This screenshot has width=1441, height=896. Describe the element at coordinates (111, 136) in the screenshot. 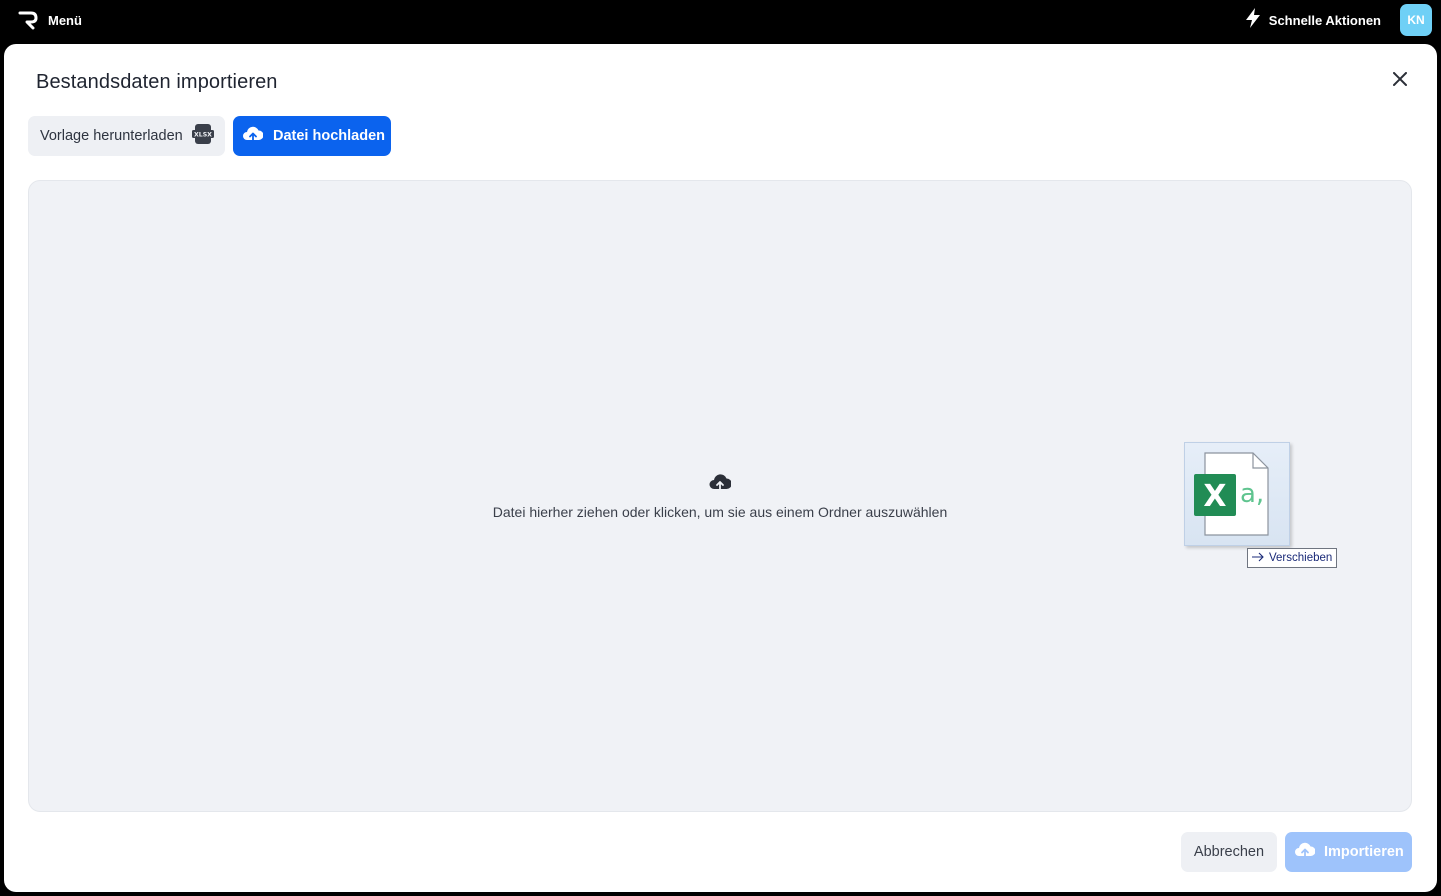

I see `template-button-label: Vorlage herunterladen` at that location.